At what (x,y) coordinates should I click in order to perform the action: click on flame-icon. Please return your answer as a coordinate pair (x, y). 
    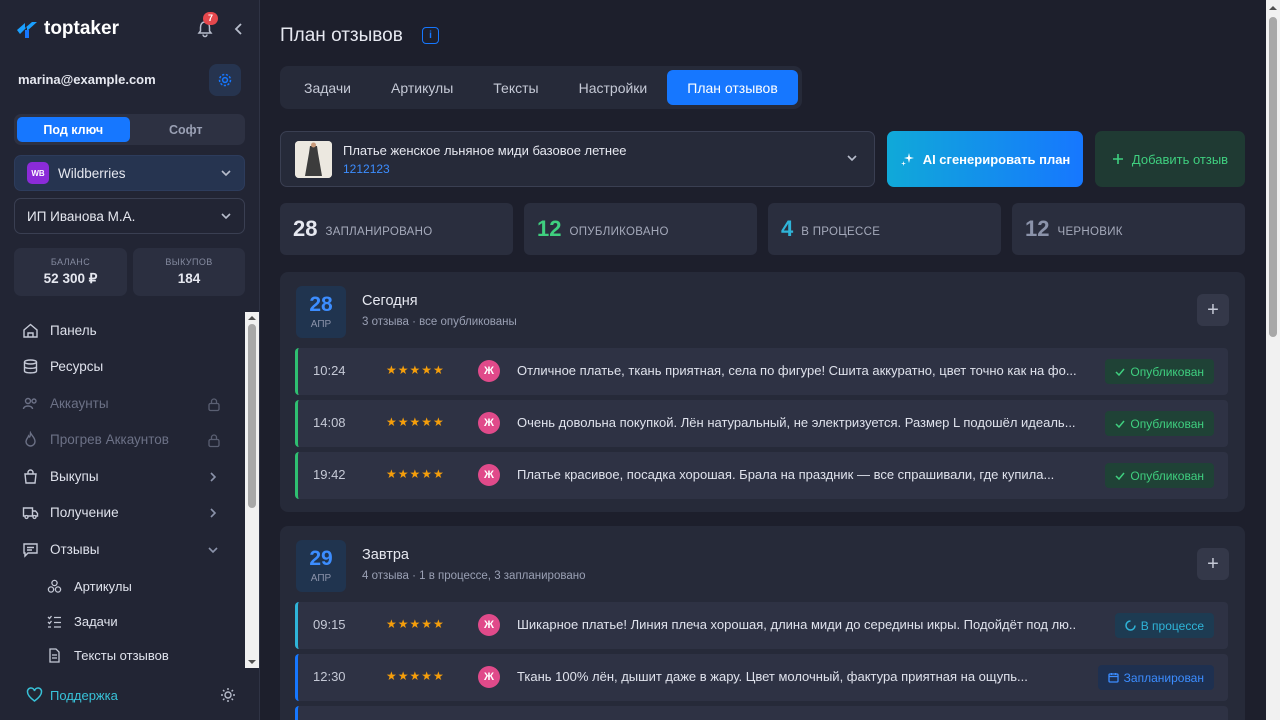
    Looking at the image, I should click on (30, 439).